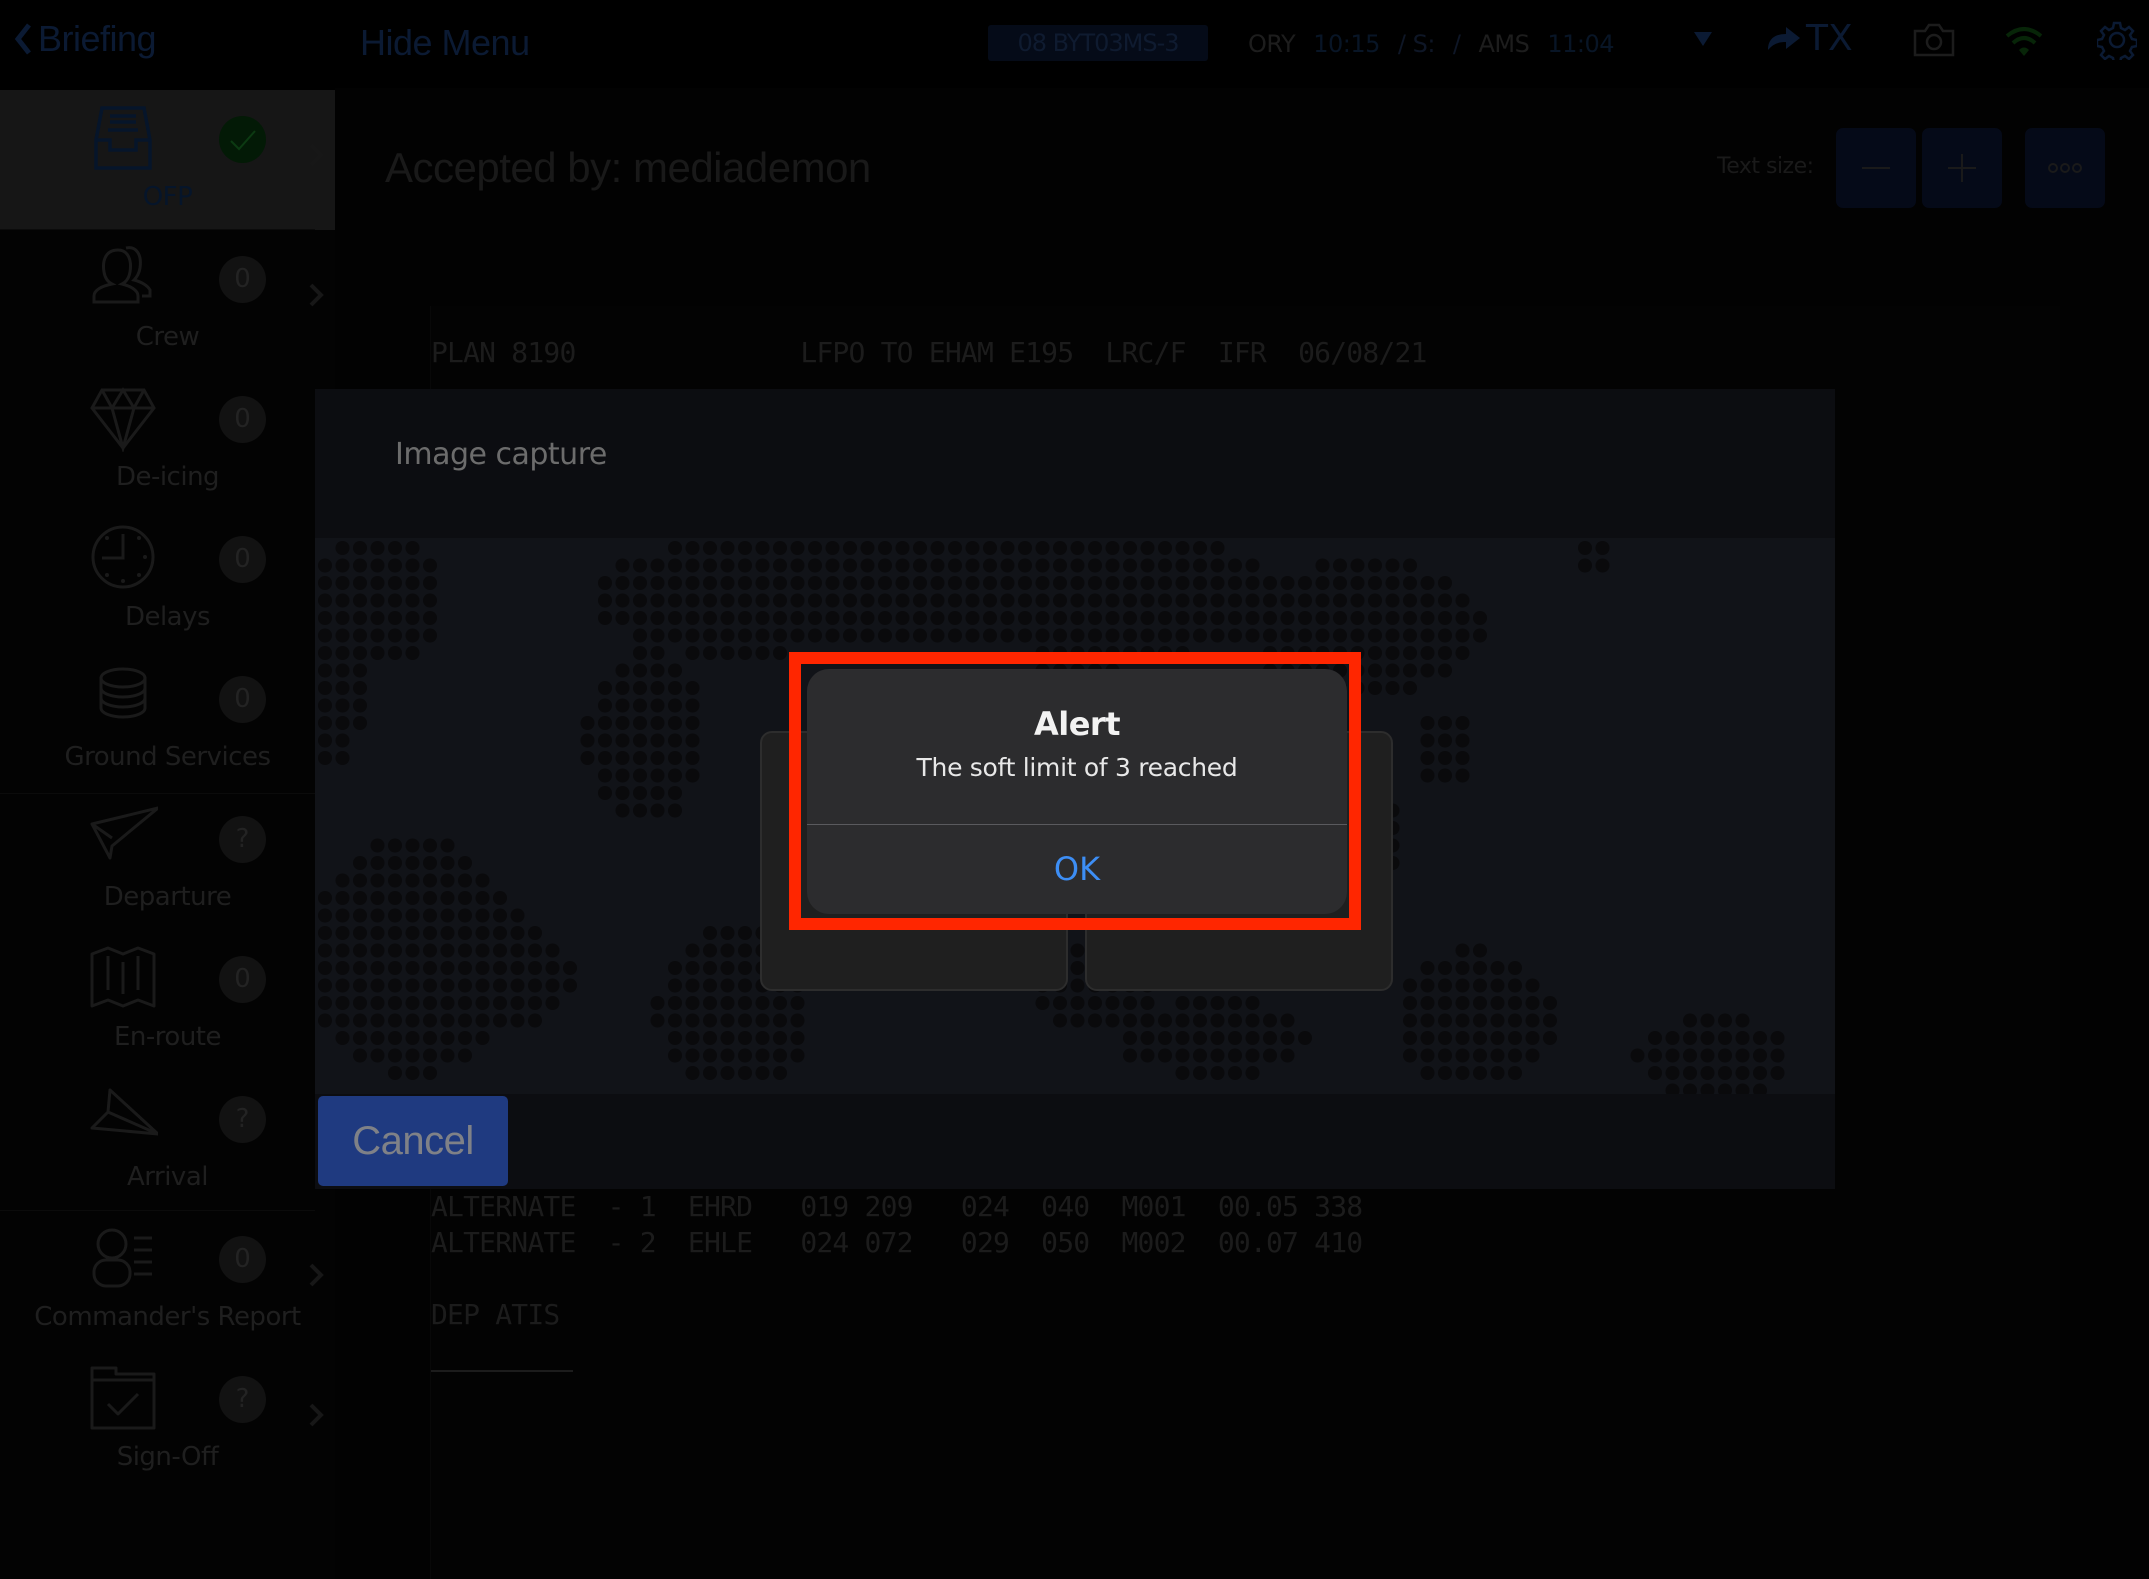  What do you see at coordinates (413, 1141) in the screenshot?
I see `cancel-button: Cancel` at bounding box center [413, 1141].